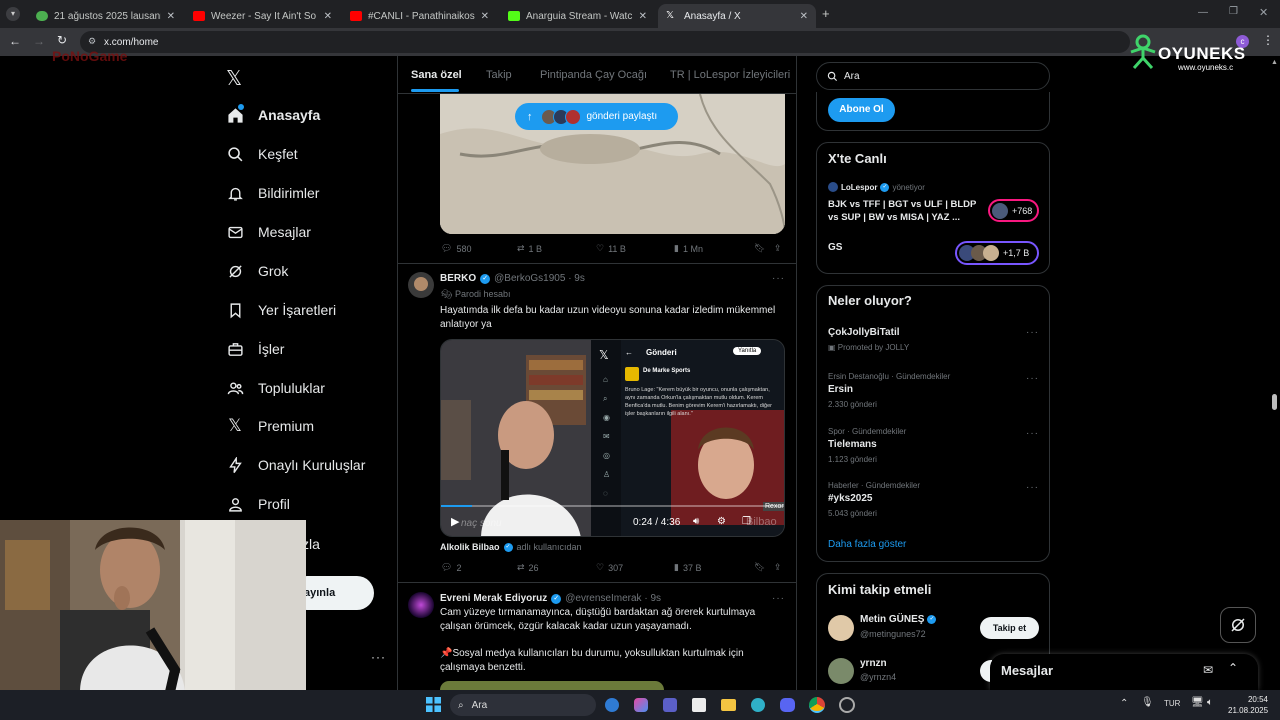 The height and width of the screenshot is (720, 1280). I want to click on tab-list-2: TR | LoLespor İzleyicileri, so click(730, 75).